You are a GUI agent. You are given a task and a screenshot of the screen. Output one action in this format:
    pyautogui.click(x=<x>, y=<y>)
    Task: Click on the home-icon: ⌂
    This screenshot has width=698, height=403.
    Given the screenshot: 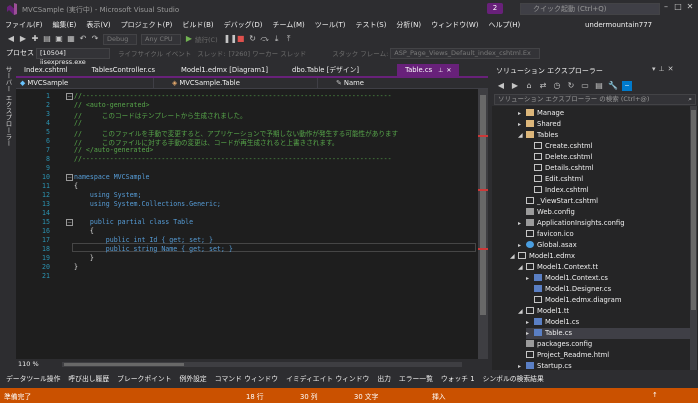 What is the action you would take?
    pyautogui.click(x=529, y=86)
    